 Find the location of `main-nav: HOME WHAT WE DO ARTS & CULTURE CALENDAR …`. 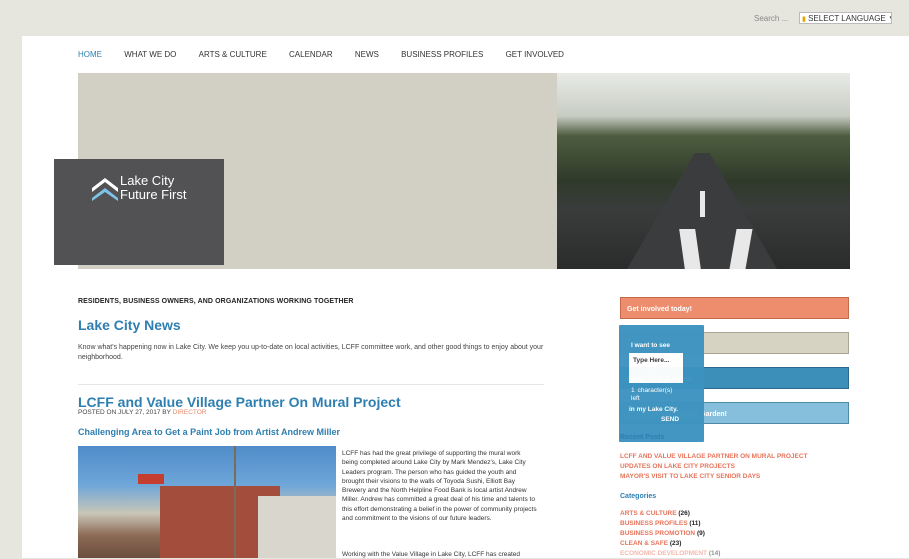

main-nav: HOME WHAT WE DO ARTS & CULTURE CALENDAR … is located at coordinates (331, 54).